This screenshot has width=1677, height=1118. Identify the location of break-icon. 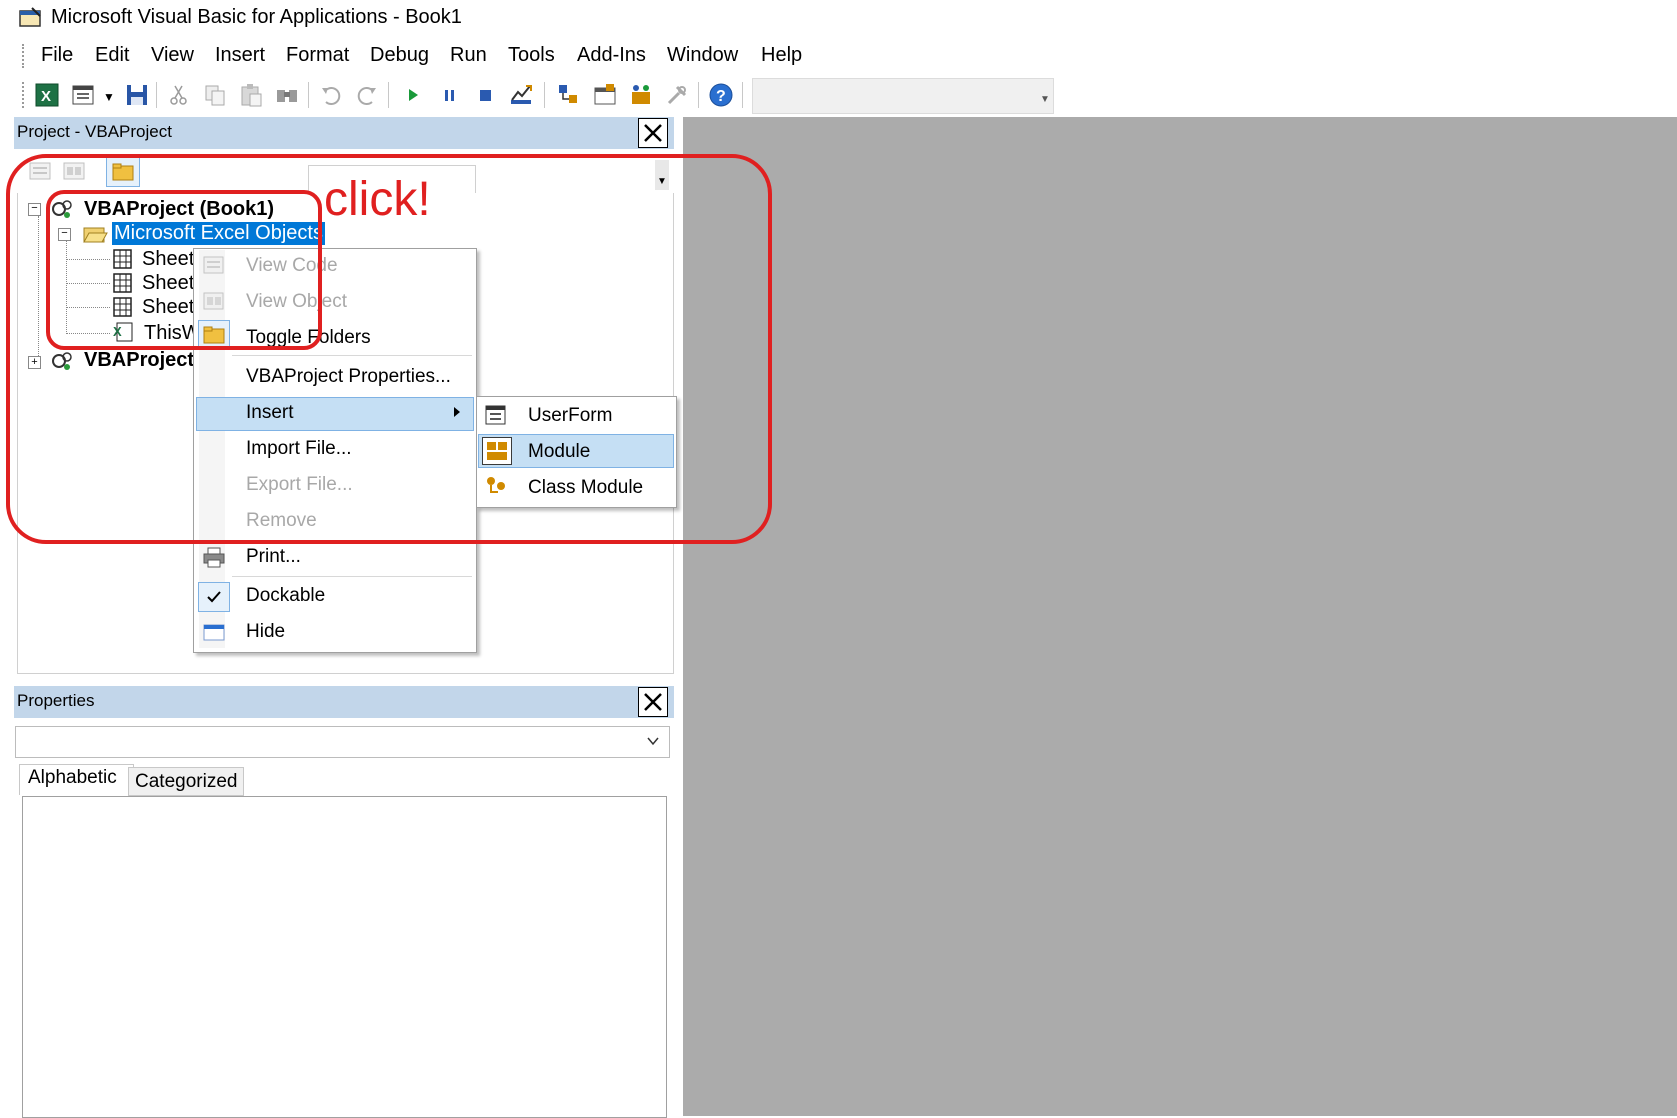
(450, 95).